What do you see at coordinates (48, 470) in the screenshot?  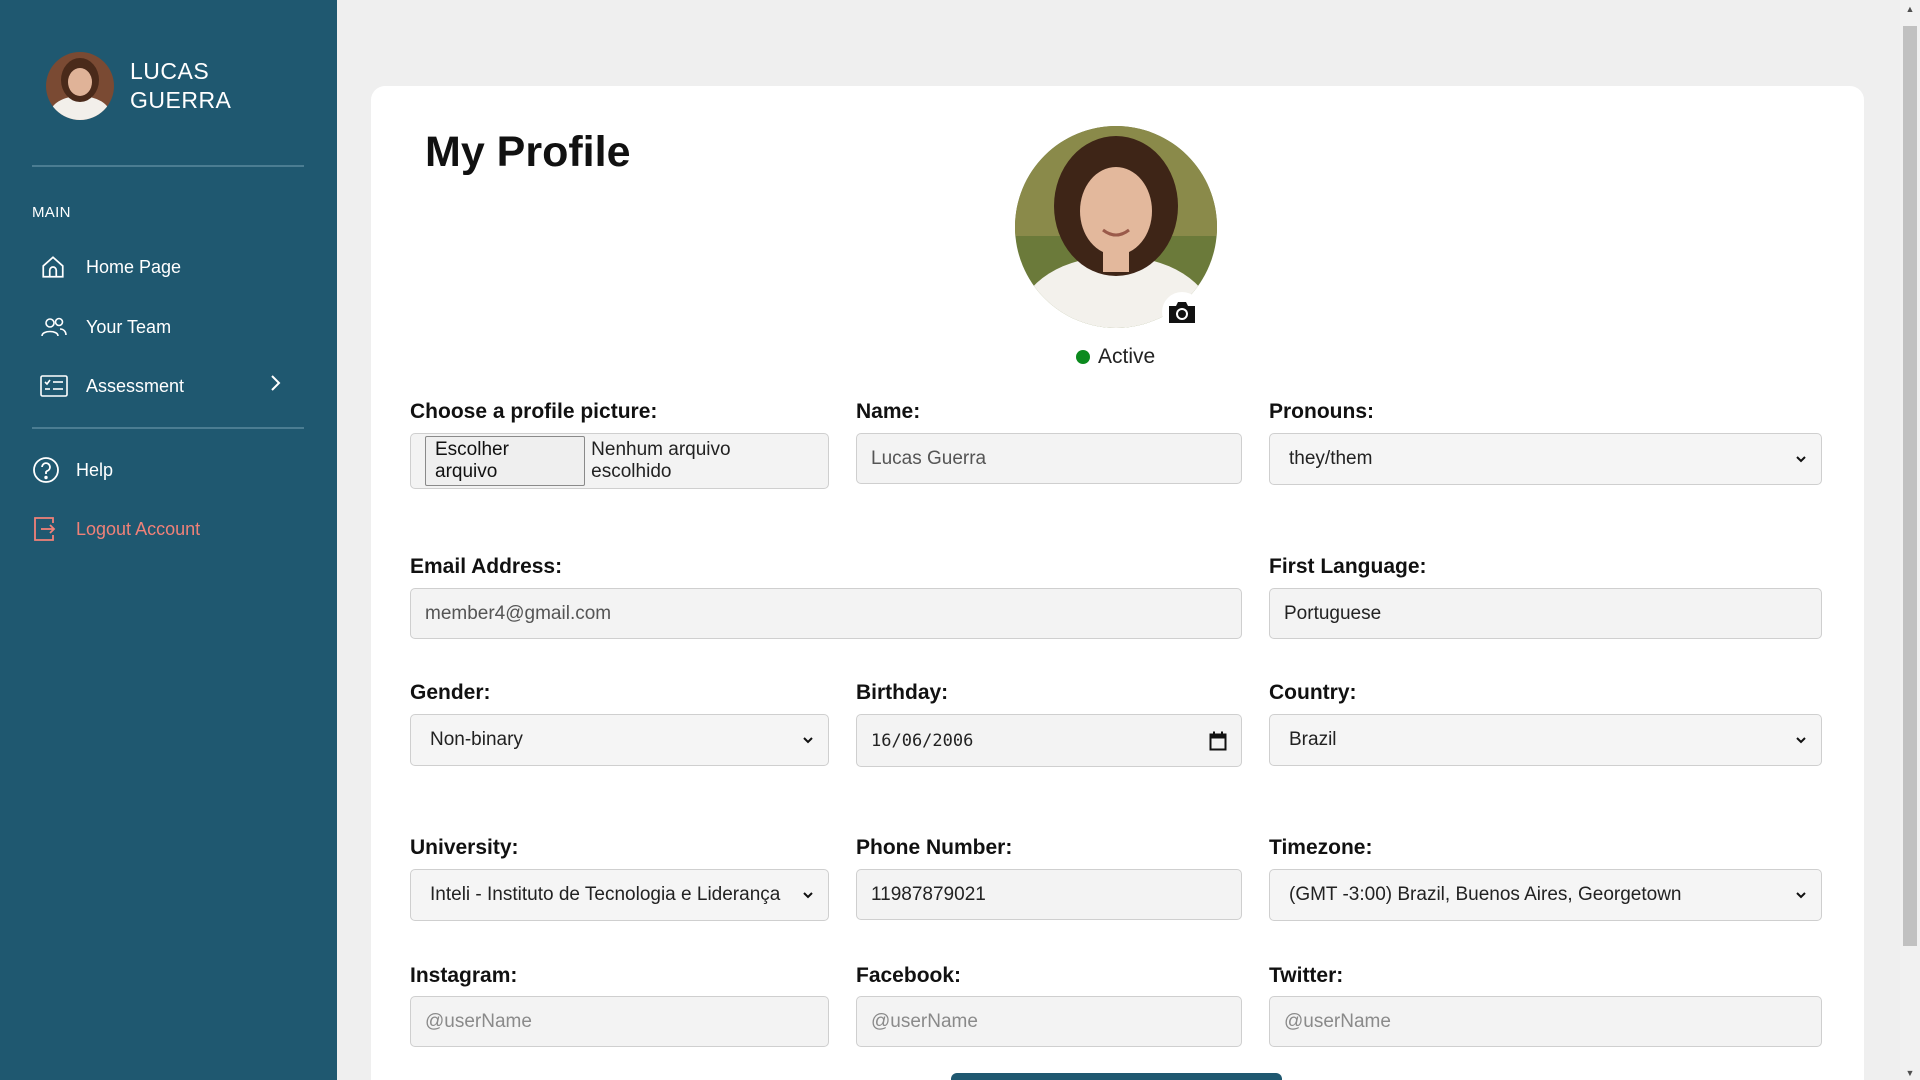 I see `help-icon` at bounding box center [48, 470].